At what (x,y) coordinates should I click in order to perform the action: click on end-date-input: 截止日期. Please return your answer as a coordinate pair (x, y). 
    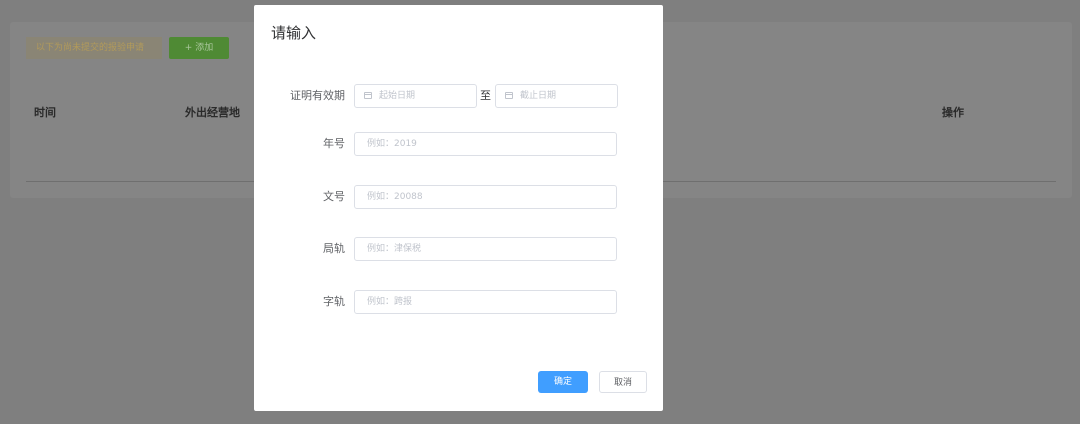
    Looking at the image, I should click on (556, 96).